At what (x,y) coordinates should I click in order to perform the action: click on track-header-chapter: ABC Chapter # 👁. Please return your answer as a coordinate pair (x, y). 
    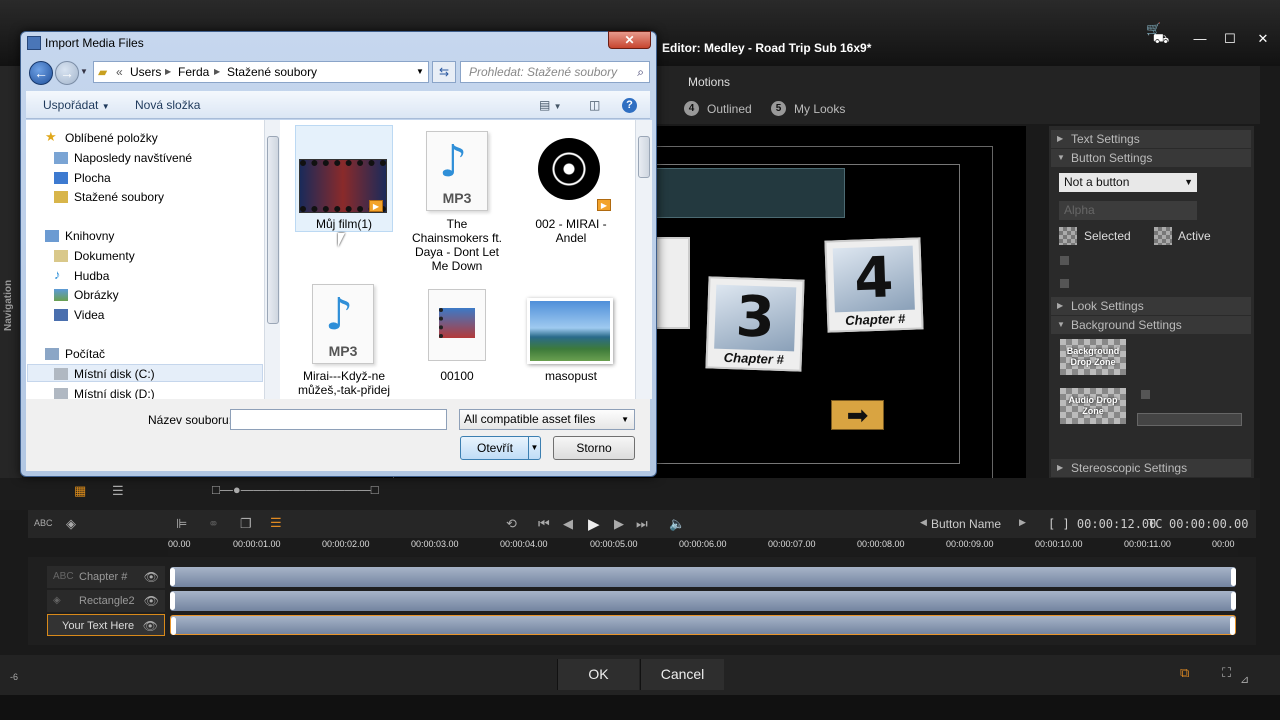
    Looking at the image, I should click on (106, 577).